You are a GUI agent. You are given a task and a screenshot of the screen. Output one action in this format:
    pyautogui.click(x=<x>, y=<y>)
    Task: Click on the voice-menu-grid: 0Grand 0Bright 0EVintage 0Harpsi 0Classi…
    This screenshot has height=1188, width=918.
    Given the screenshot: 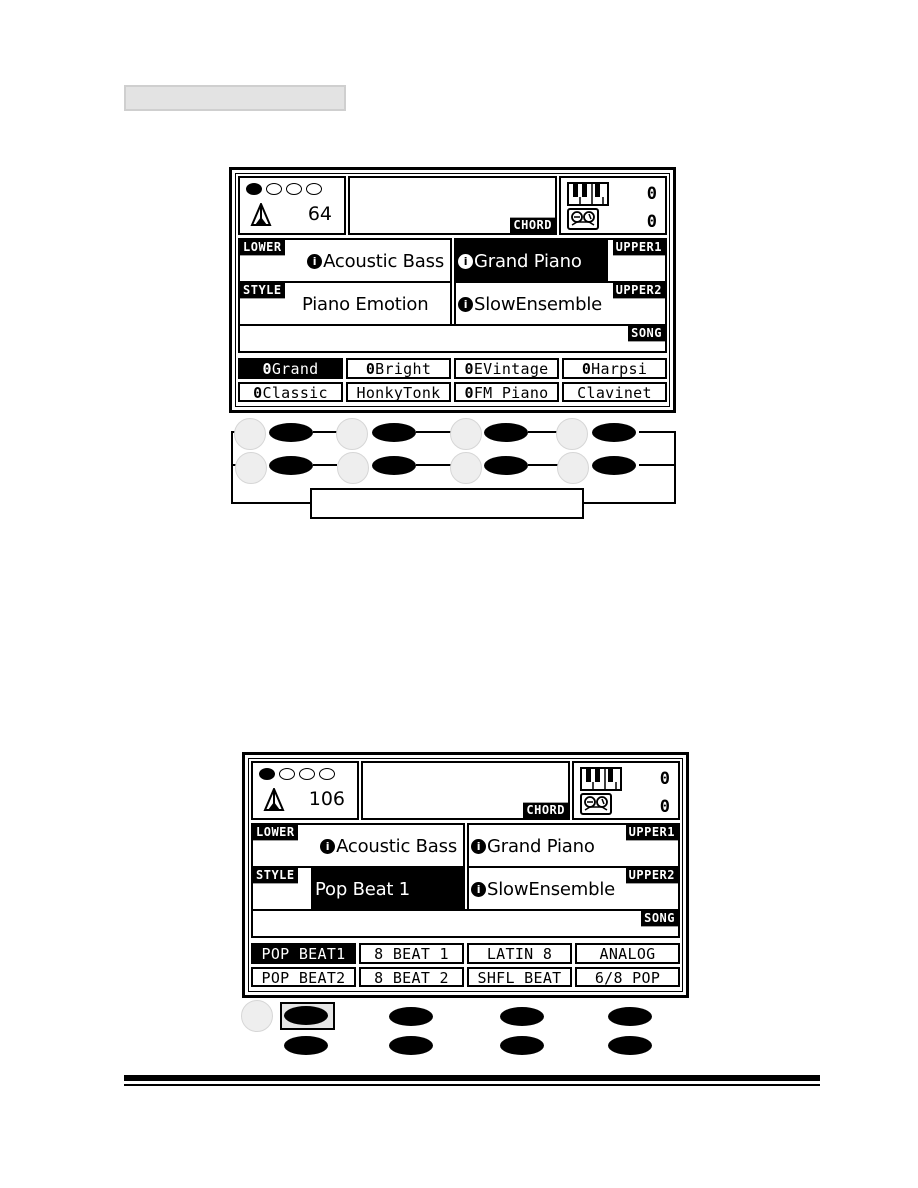 What is the action you would take?
    pyautogui.click(x=452, y=380)
    